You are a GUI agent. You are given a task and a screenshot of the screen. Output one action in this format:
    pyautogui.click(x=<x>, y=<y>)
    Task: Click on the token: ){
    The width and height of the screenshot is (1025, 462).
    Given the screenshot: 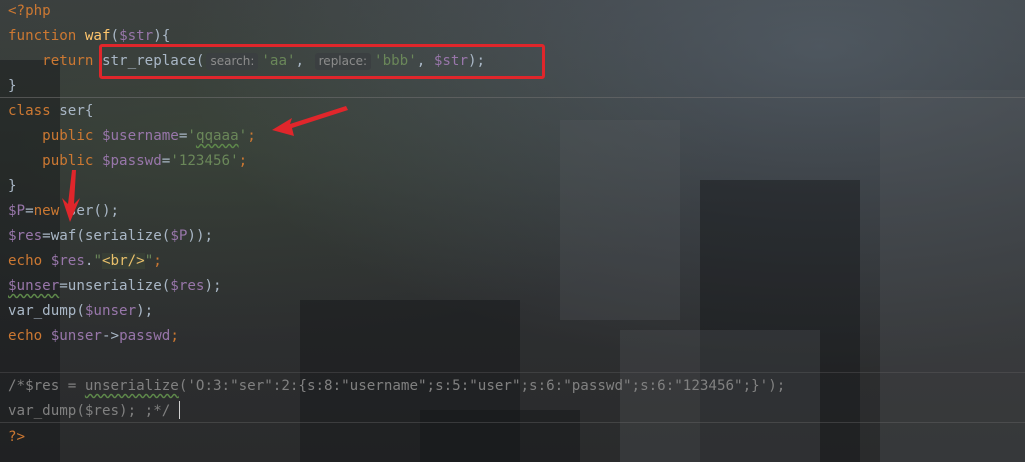 What is the action you would take?
    pyautogui.click(x=162, y=36)
    